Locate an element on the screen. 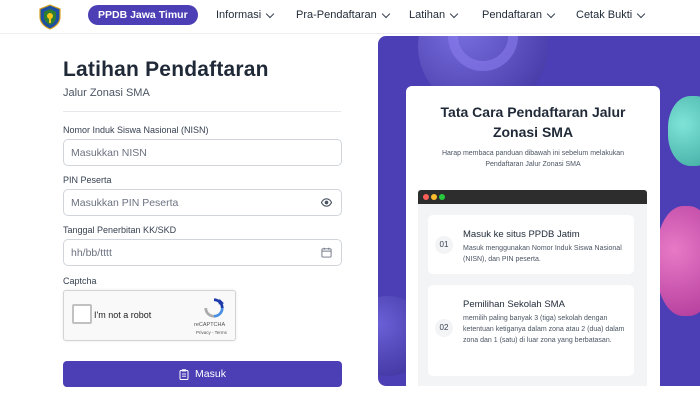  date-field-wrapper is located at coordinates (202, 252).